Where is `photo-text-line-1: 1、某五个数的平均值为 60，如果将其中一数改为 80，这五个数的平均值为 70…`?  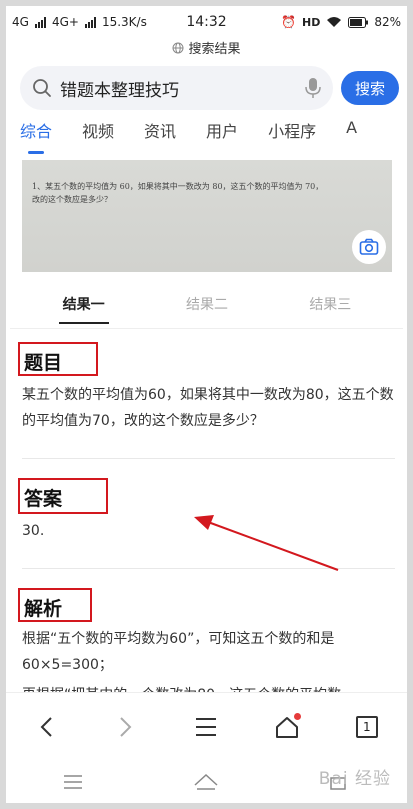
photo-text-line-1: 1、某五个数的平均值为 60，如果将其中一数改为 80，这五个数的平均值为 70… is located at coordinates (178, 186).